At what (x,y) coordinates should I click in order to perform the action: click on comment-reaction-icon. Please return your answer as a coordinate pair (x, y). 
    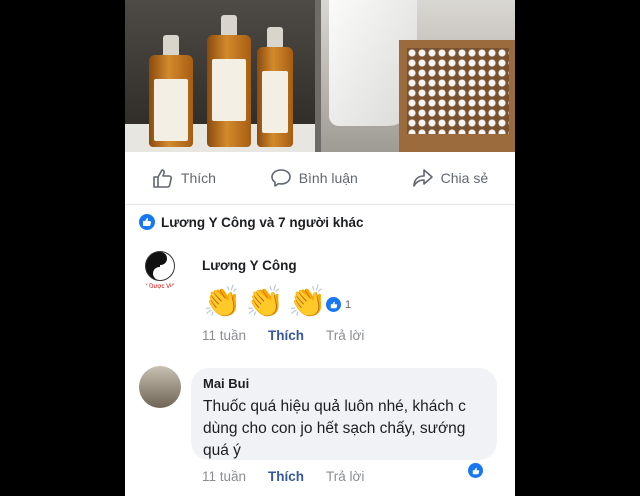
    Looking at the image, I should click on (475, 470).